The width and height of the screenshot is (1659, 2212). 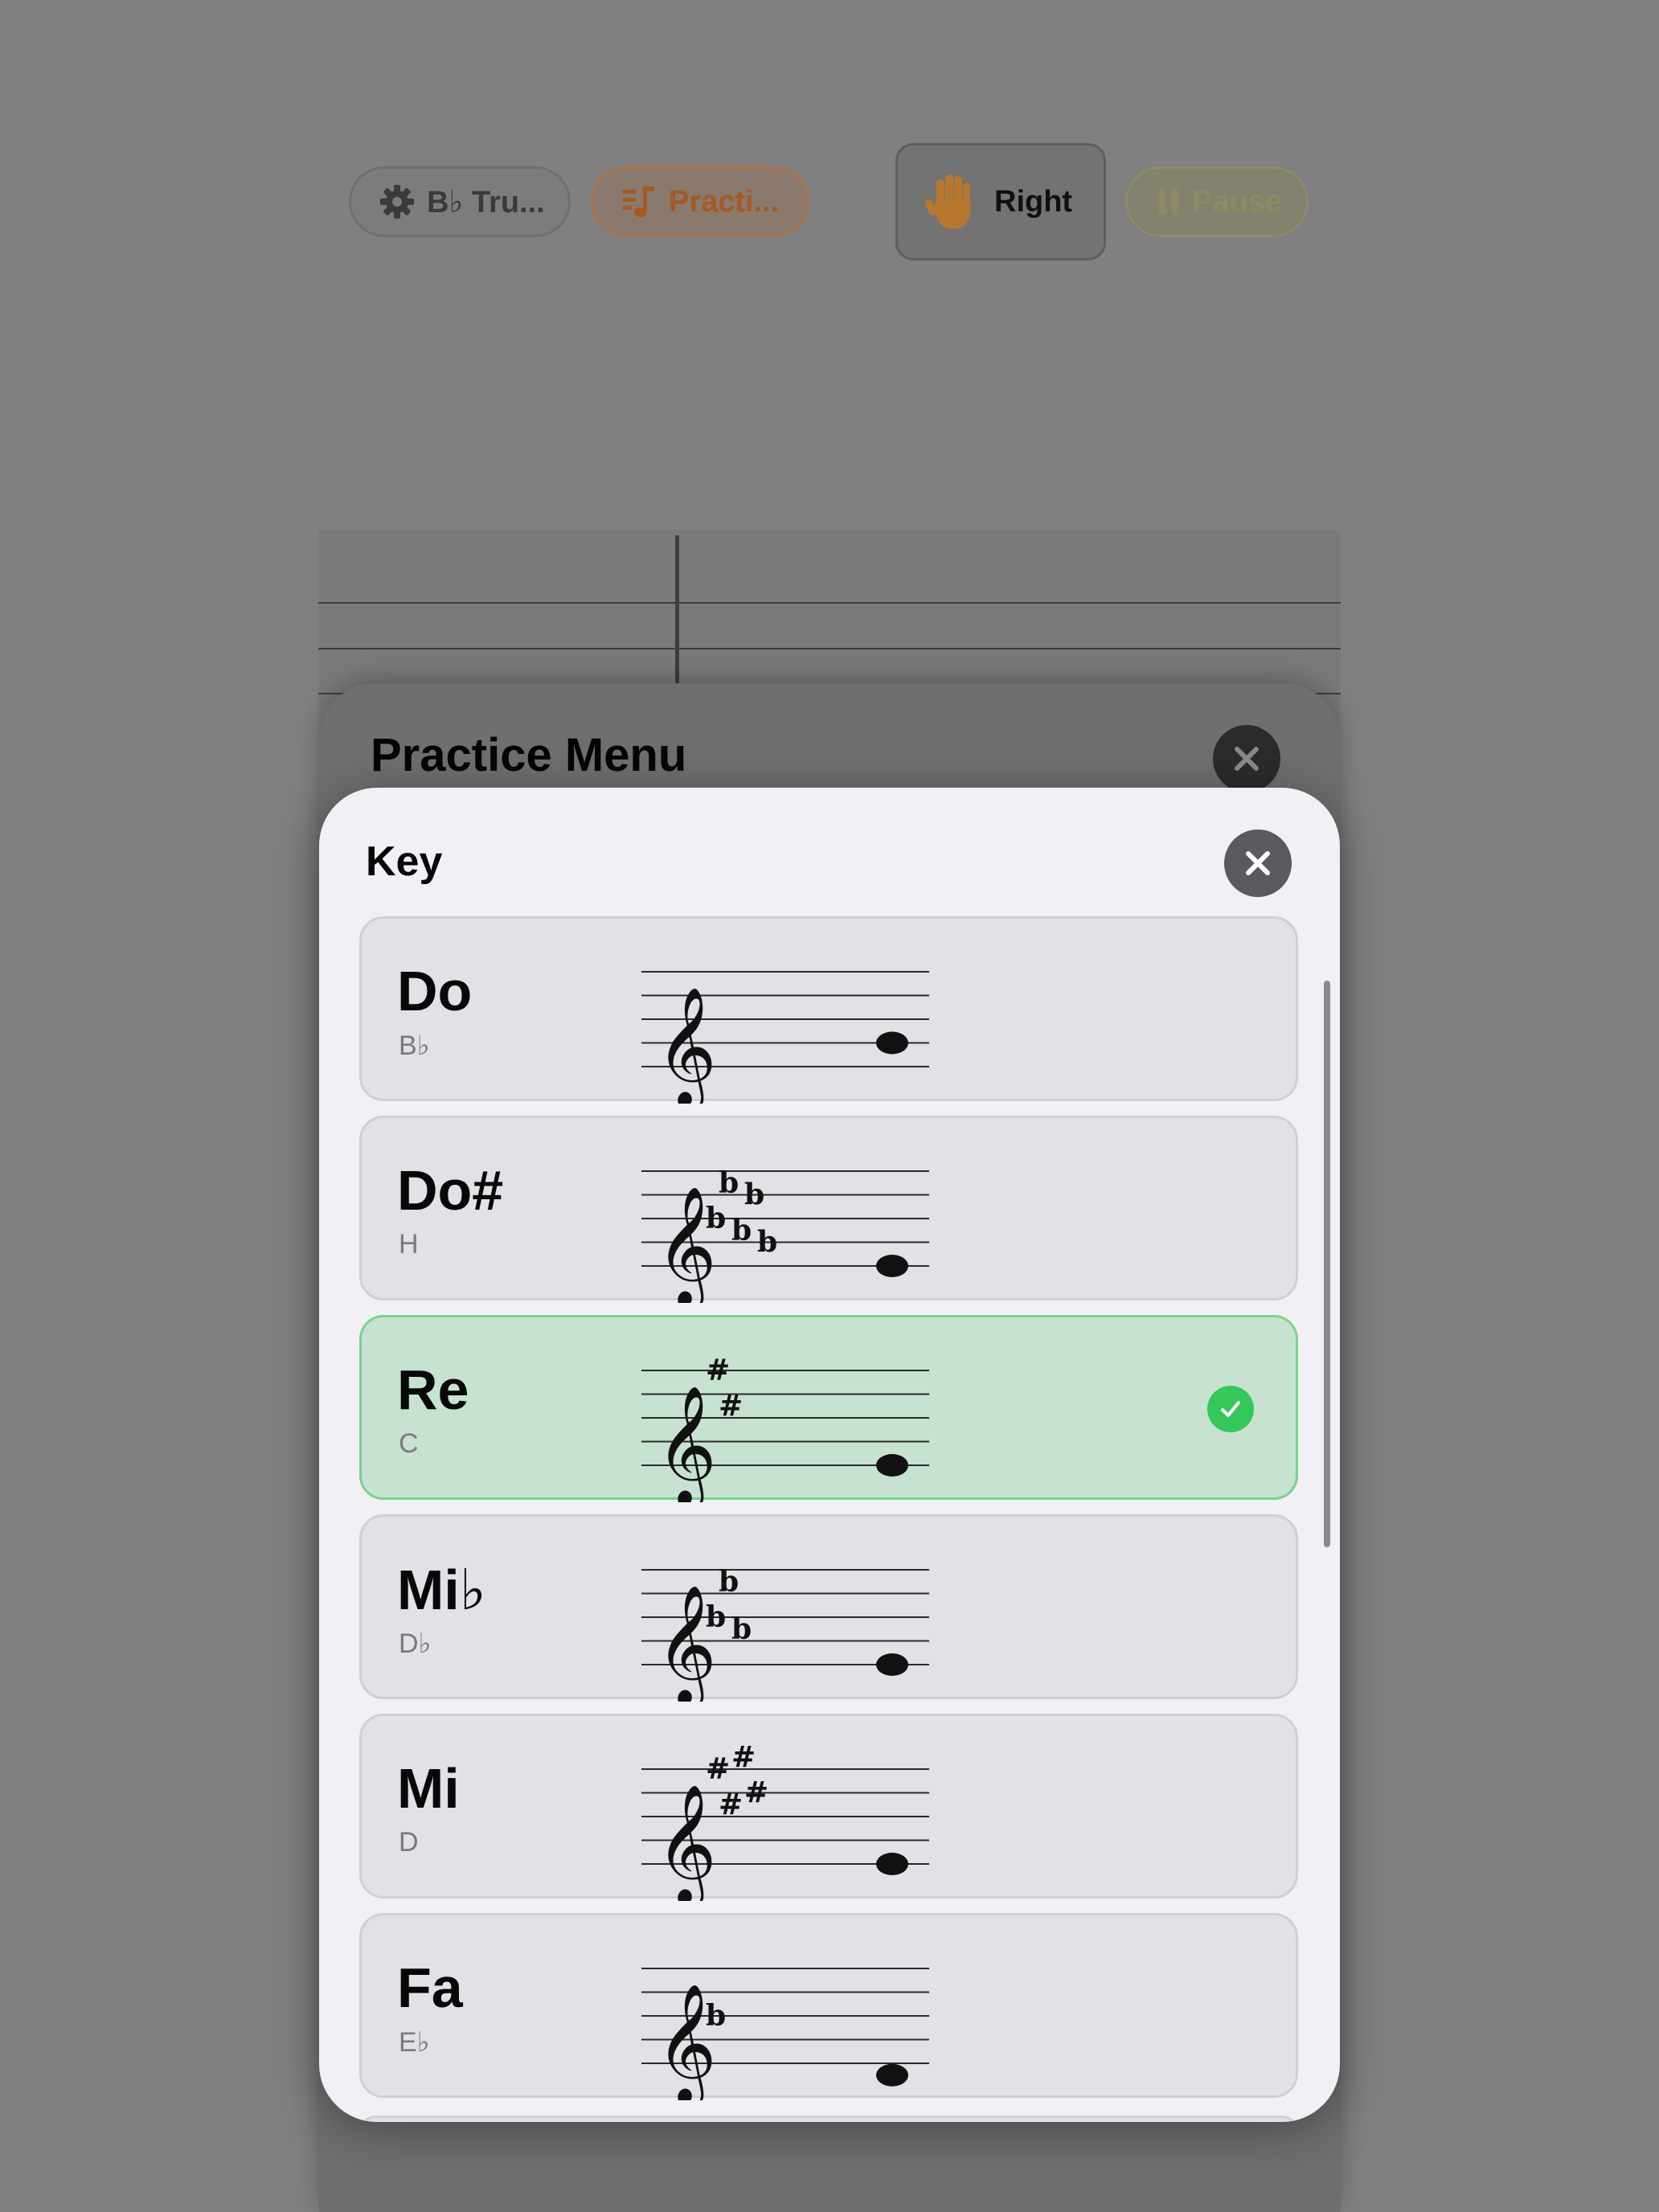 I want to click on key-option-name: Do, so click(x=435, y=991).